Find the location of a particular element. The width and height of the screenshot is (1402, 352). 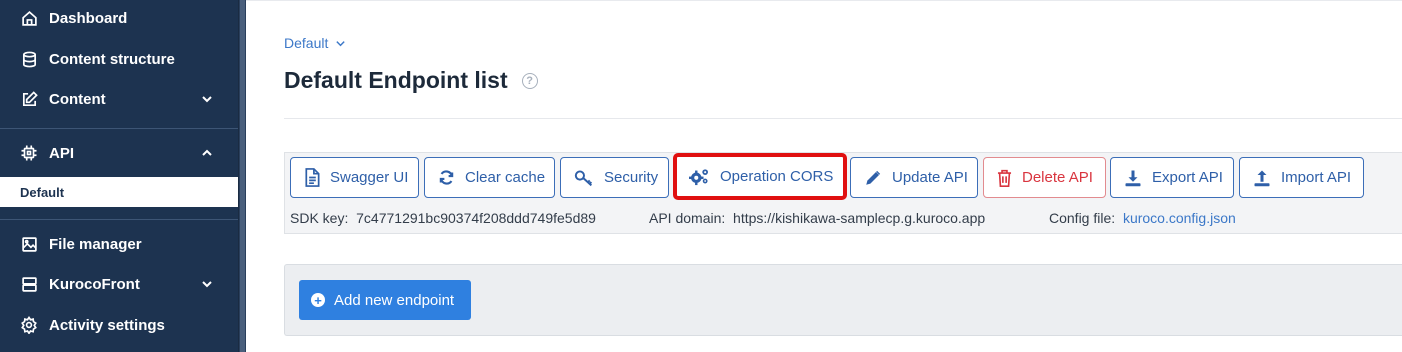

button-label: Operation CORS is located at coordinates (777, 176).